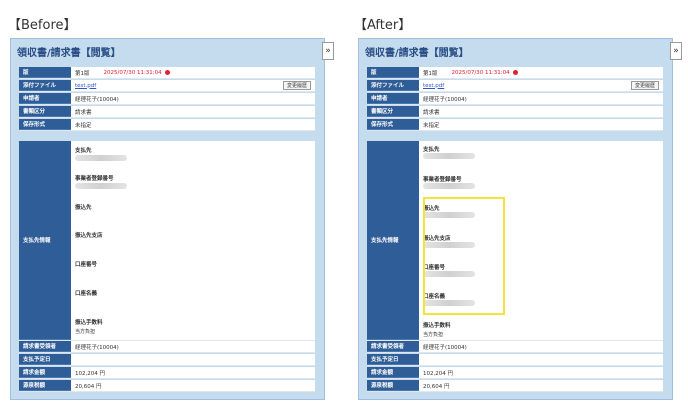 The image size is (688, 415). What do you see at coordinates (83, 208) in the screenshot?
I see `field-bank: 振込先` at bounding box center [83, 208].